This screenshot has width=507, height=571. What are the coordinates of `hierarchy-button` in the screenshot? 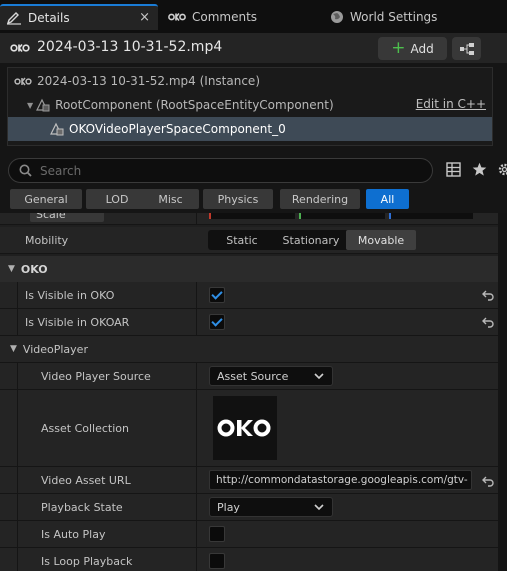 It's located at (466, 48).